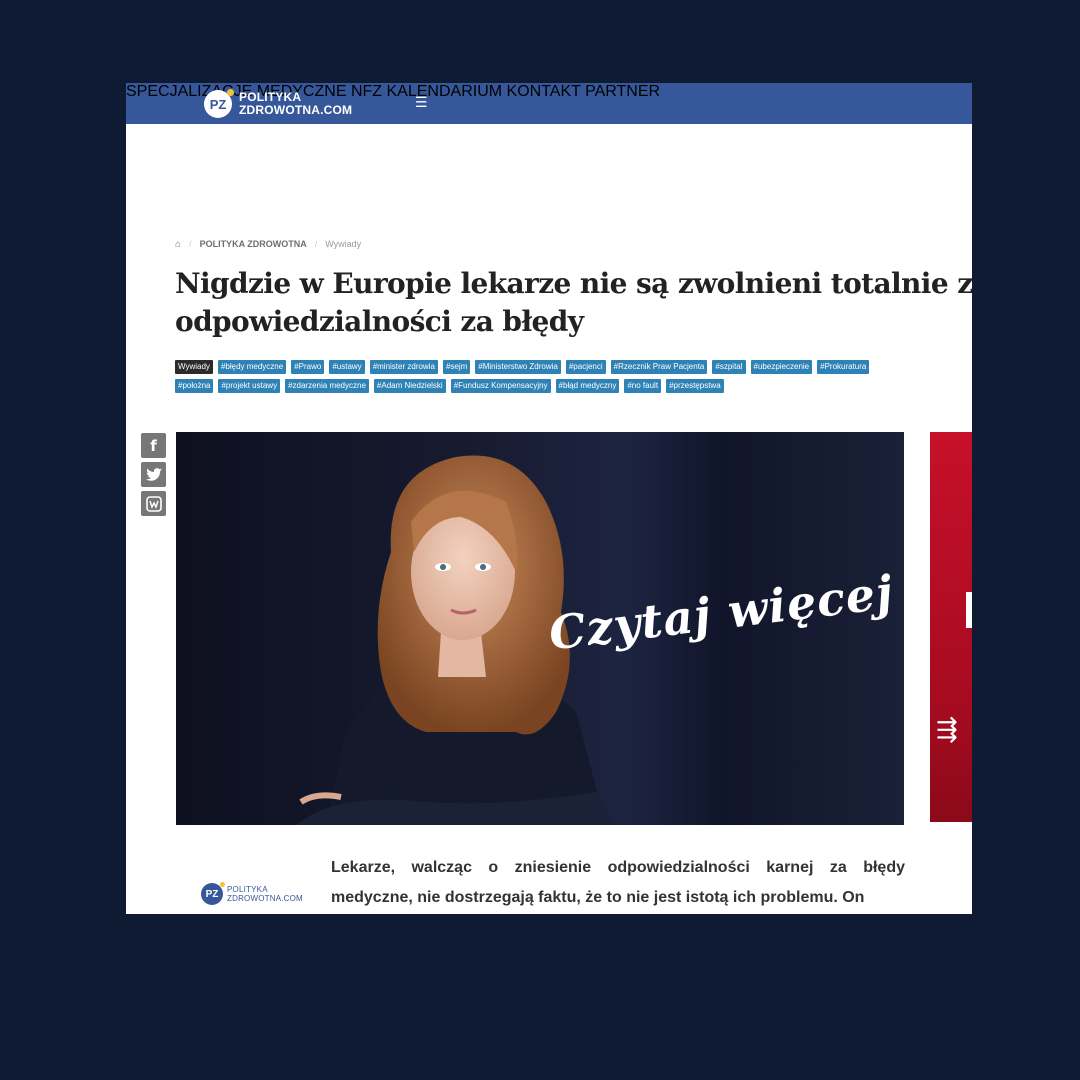 The height and width of the screenshot is (1080, 1080). What do you see at coordinates (781, 367) in the screenshot?
I see `tag: #ubezpieczenie` at bounding box center [781, 367].